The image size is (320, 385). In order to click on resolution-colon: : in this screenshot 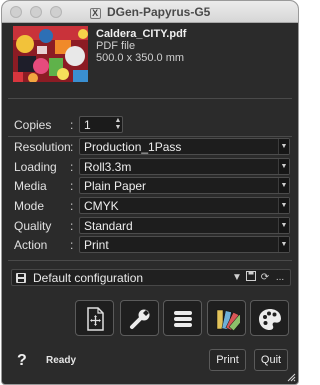, I will do `click(72, 147)`.